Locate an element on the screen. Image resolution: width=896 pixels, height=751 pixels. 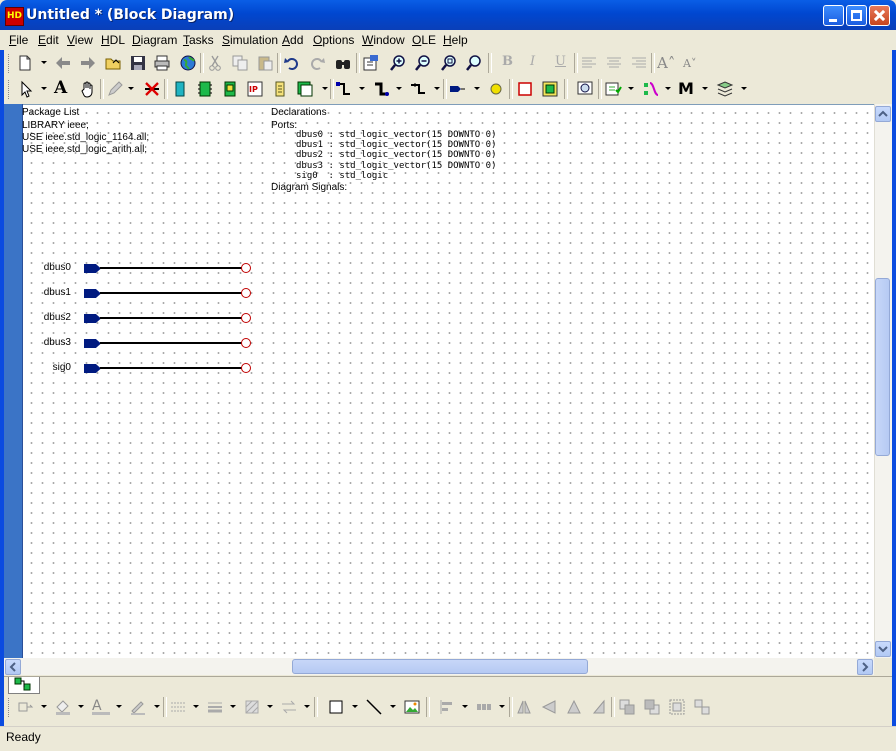
zoom-out-icon is located at coordinates (423, 63).